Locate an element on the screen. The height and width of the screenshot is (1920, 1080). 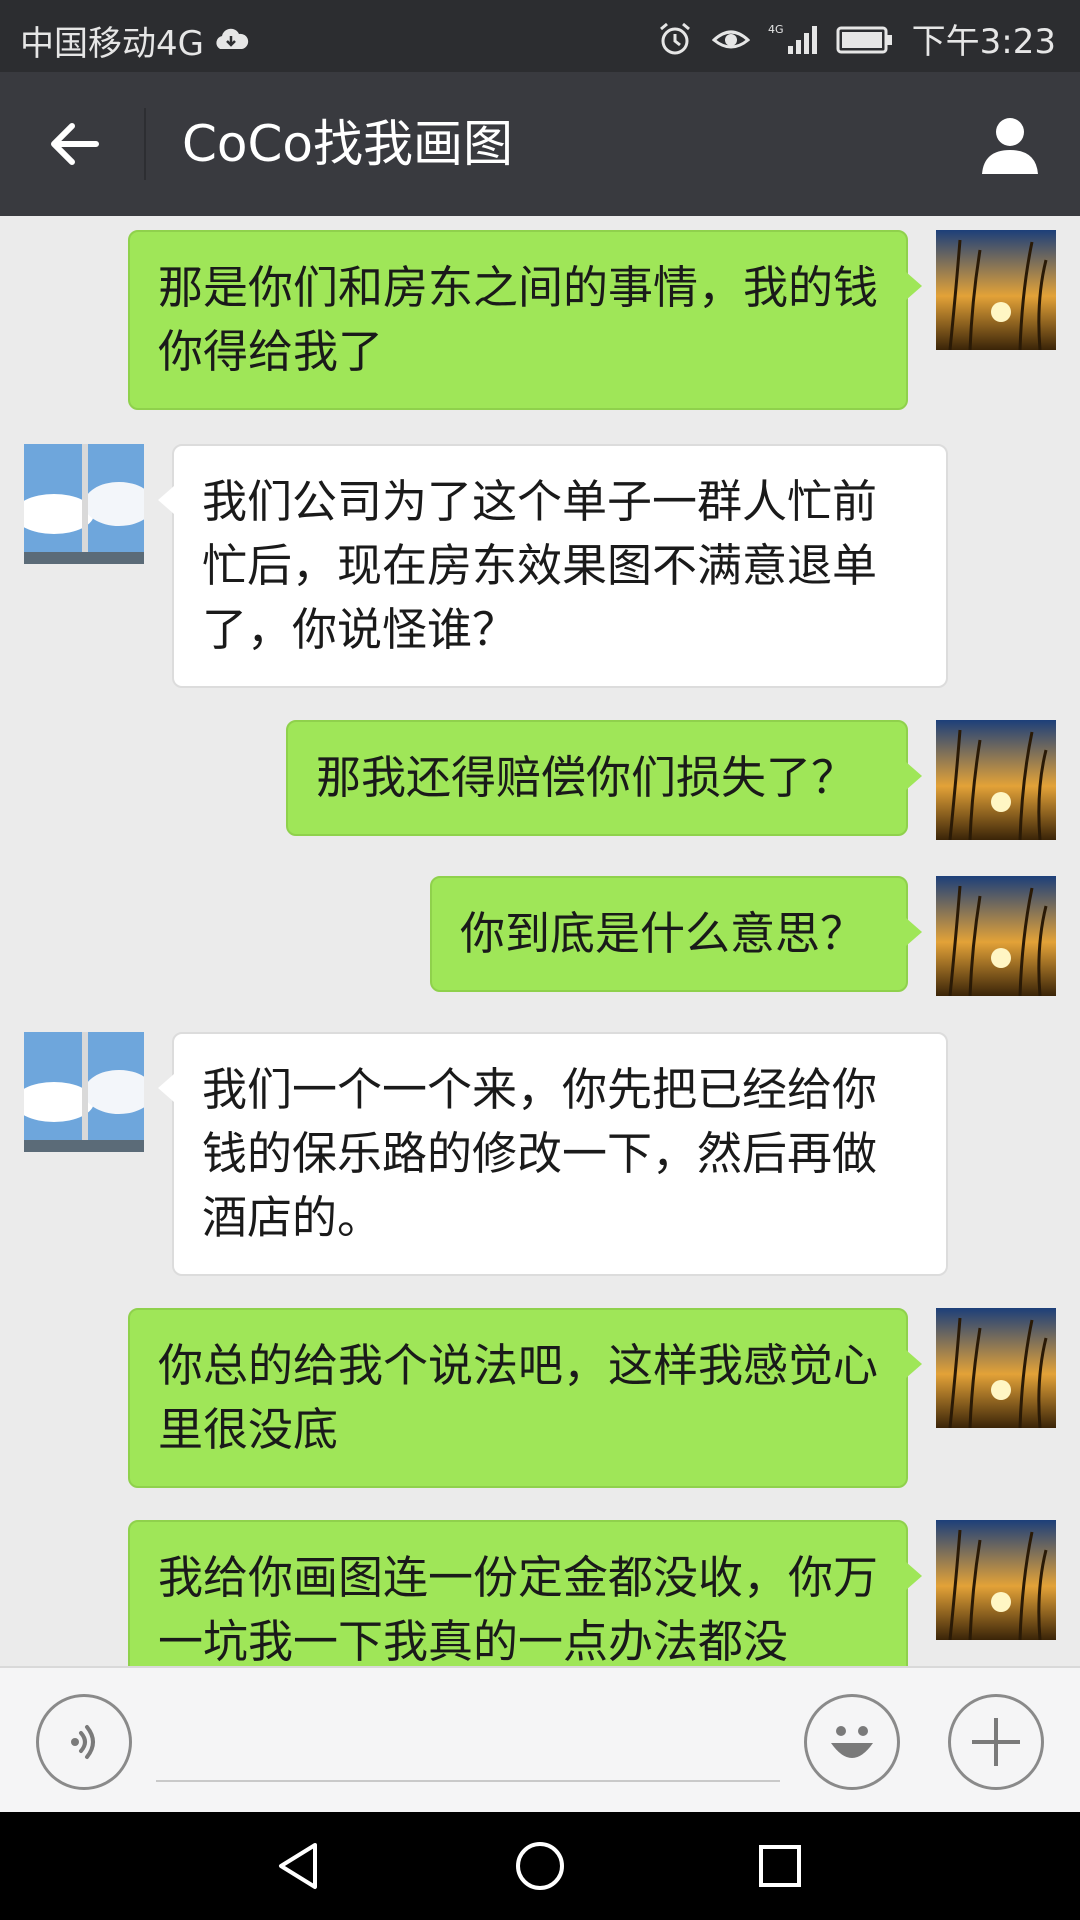
chat-header: CoCo找我画图 is located at coordinates (540, 144).